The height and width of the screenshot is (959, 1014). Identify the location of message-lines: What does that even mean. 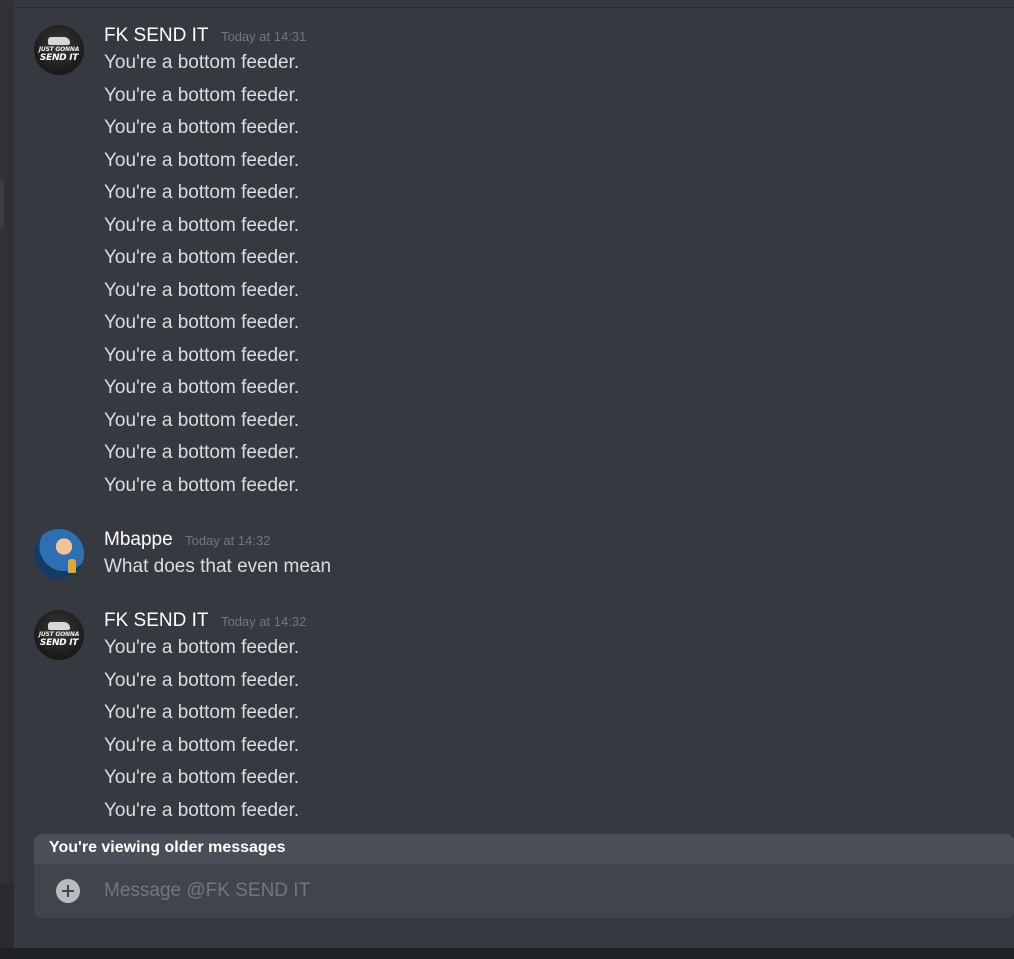
(559, 569).